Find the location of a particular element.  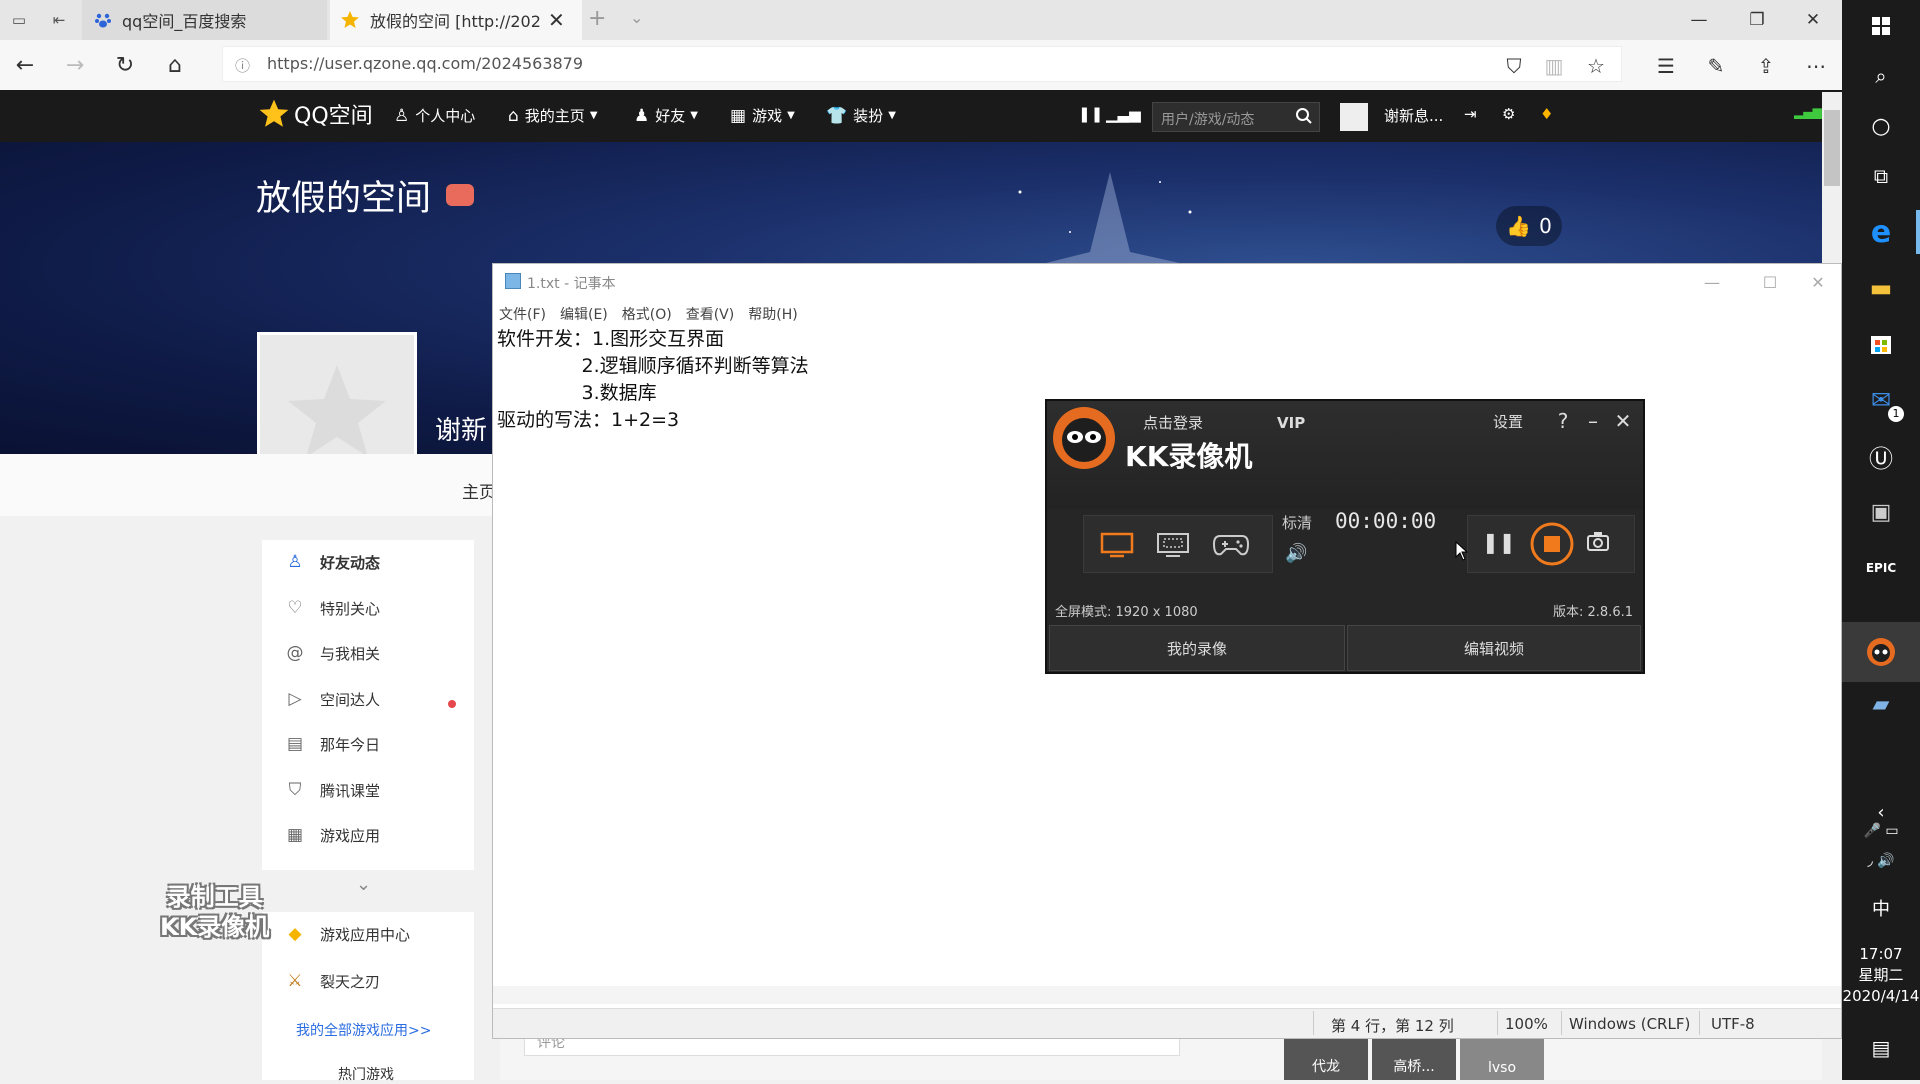

game-thumb: lvso is located at coordinates (1502, 1059).